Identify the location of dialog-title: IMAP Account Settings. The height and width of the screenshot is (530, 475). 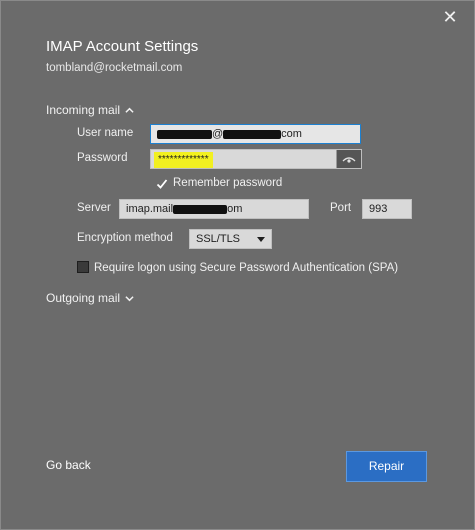
(122, 46).